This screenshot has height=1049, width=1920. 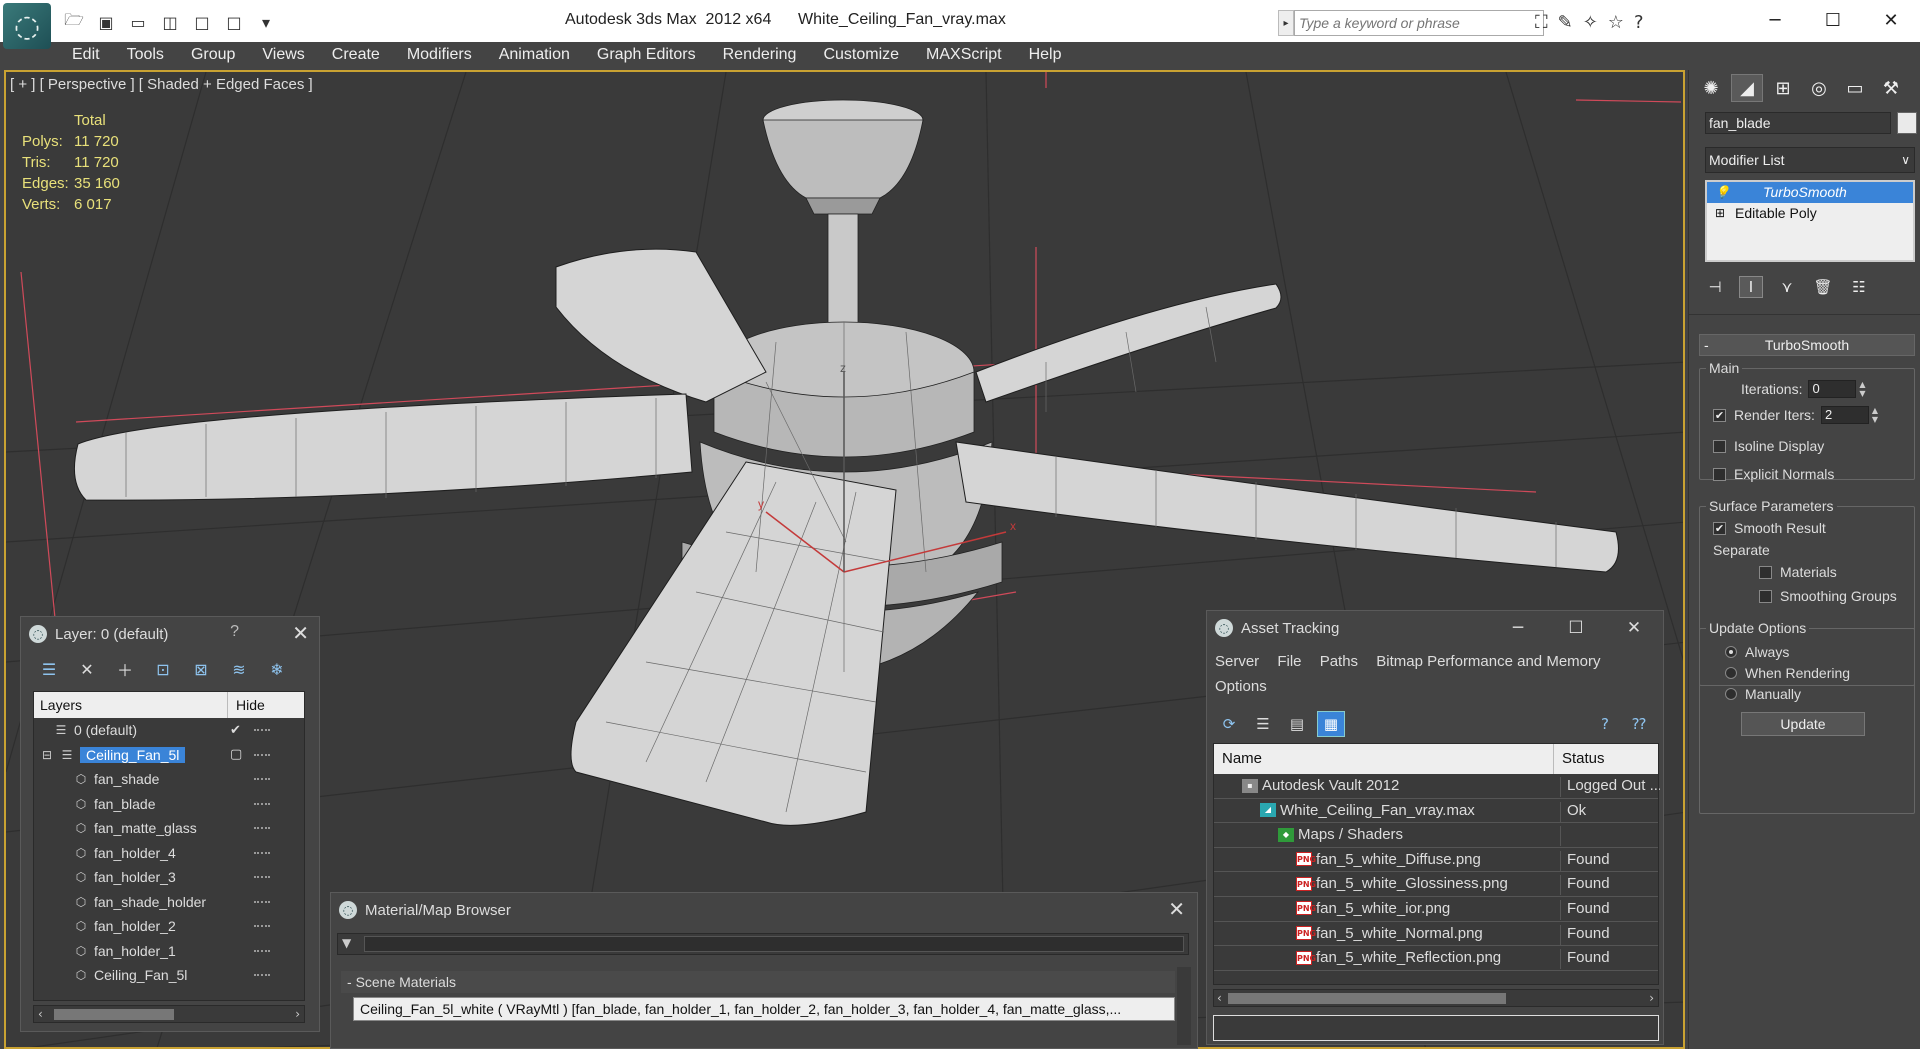 What do you see at coordinates (1237, 661) in the screenshot?
I see `asset-menu-server: Server` at bounding box center [1237, 661].